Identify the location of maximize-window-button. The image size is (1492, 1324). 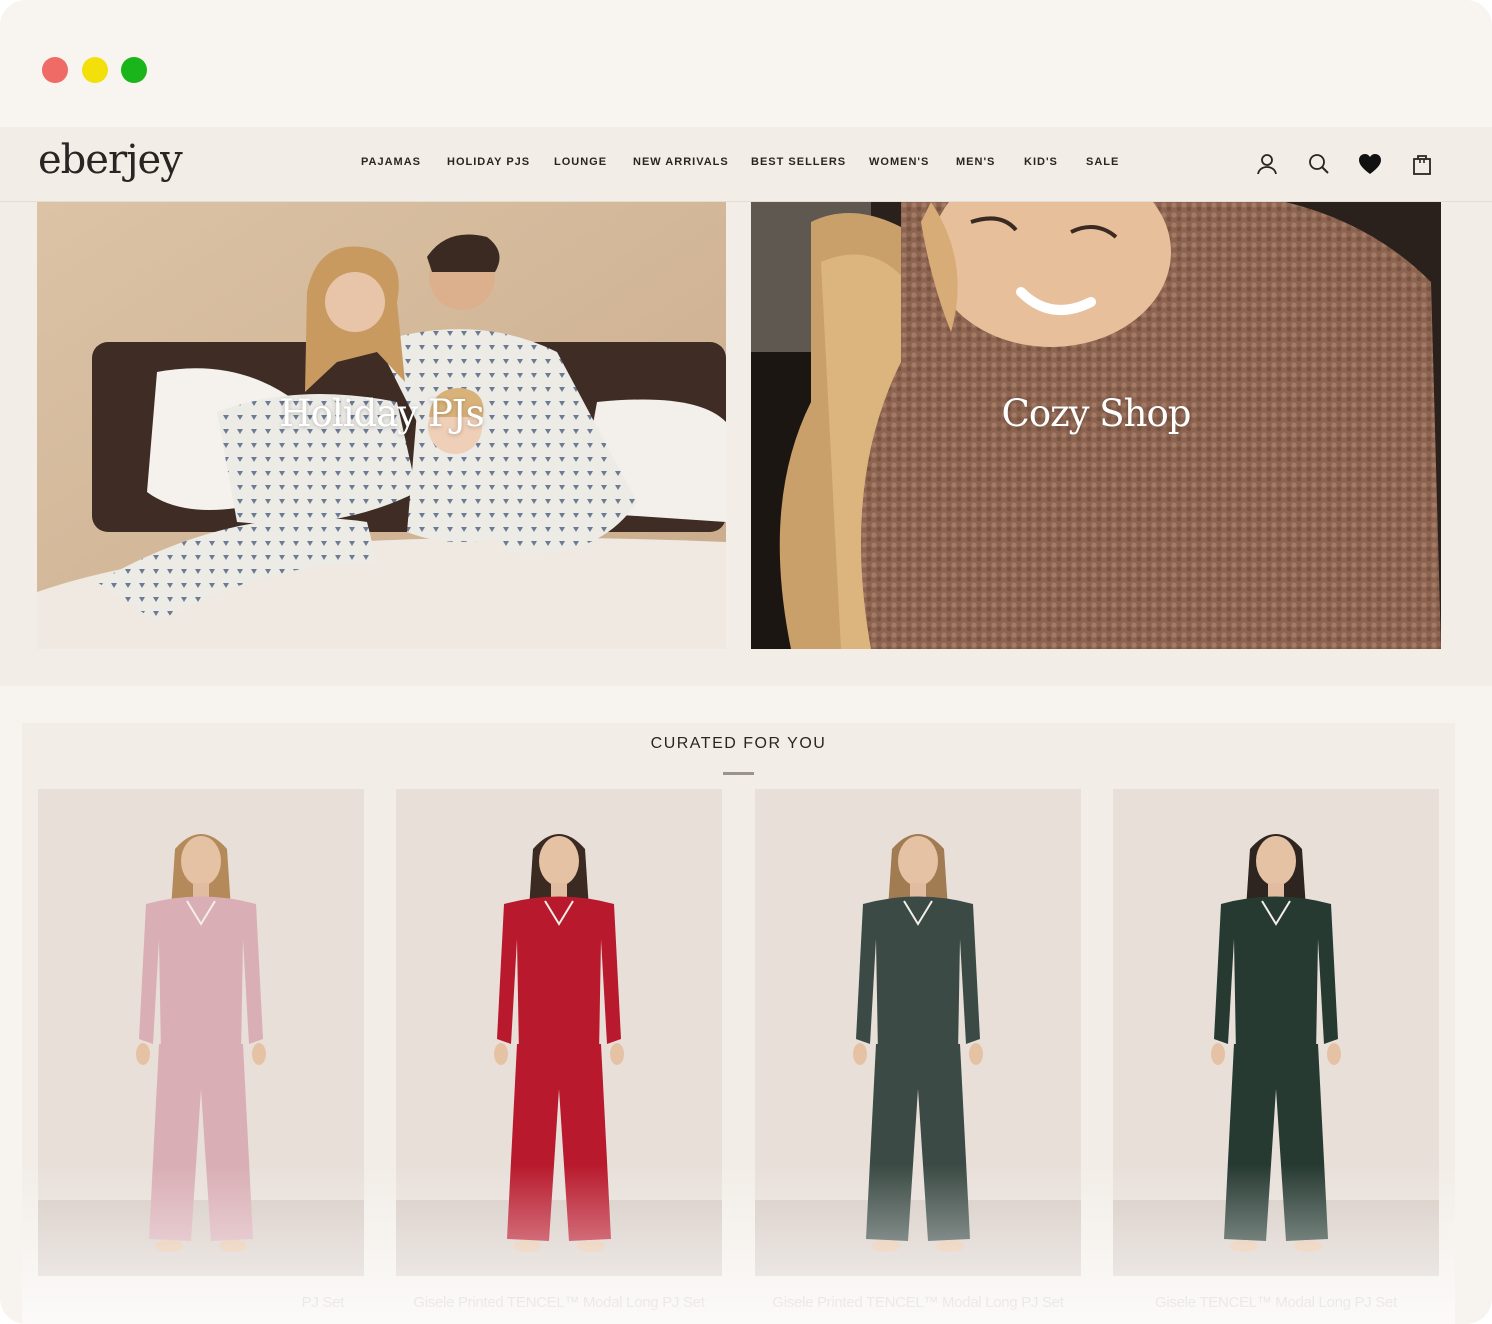
(134, 70).